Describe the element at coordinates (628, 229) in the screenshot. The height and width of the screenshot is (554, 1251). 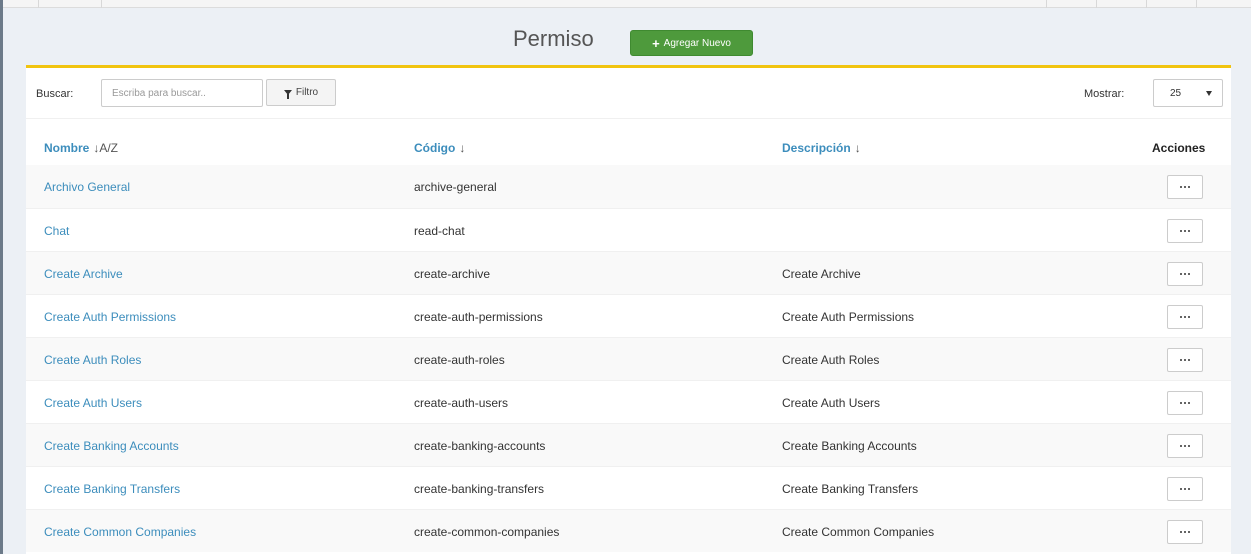
I see `table-row: Chat read-chat` at that location.